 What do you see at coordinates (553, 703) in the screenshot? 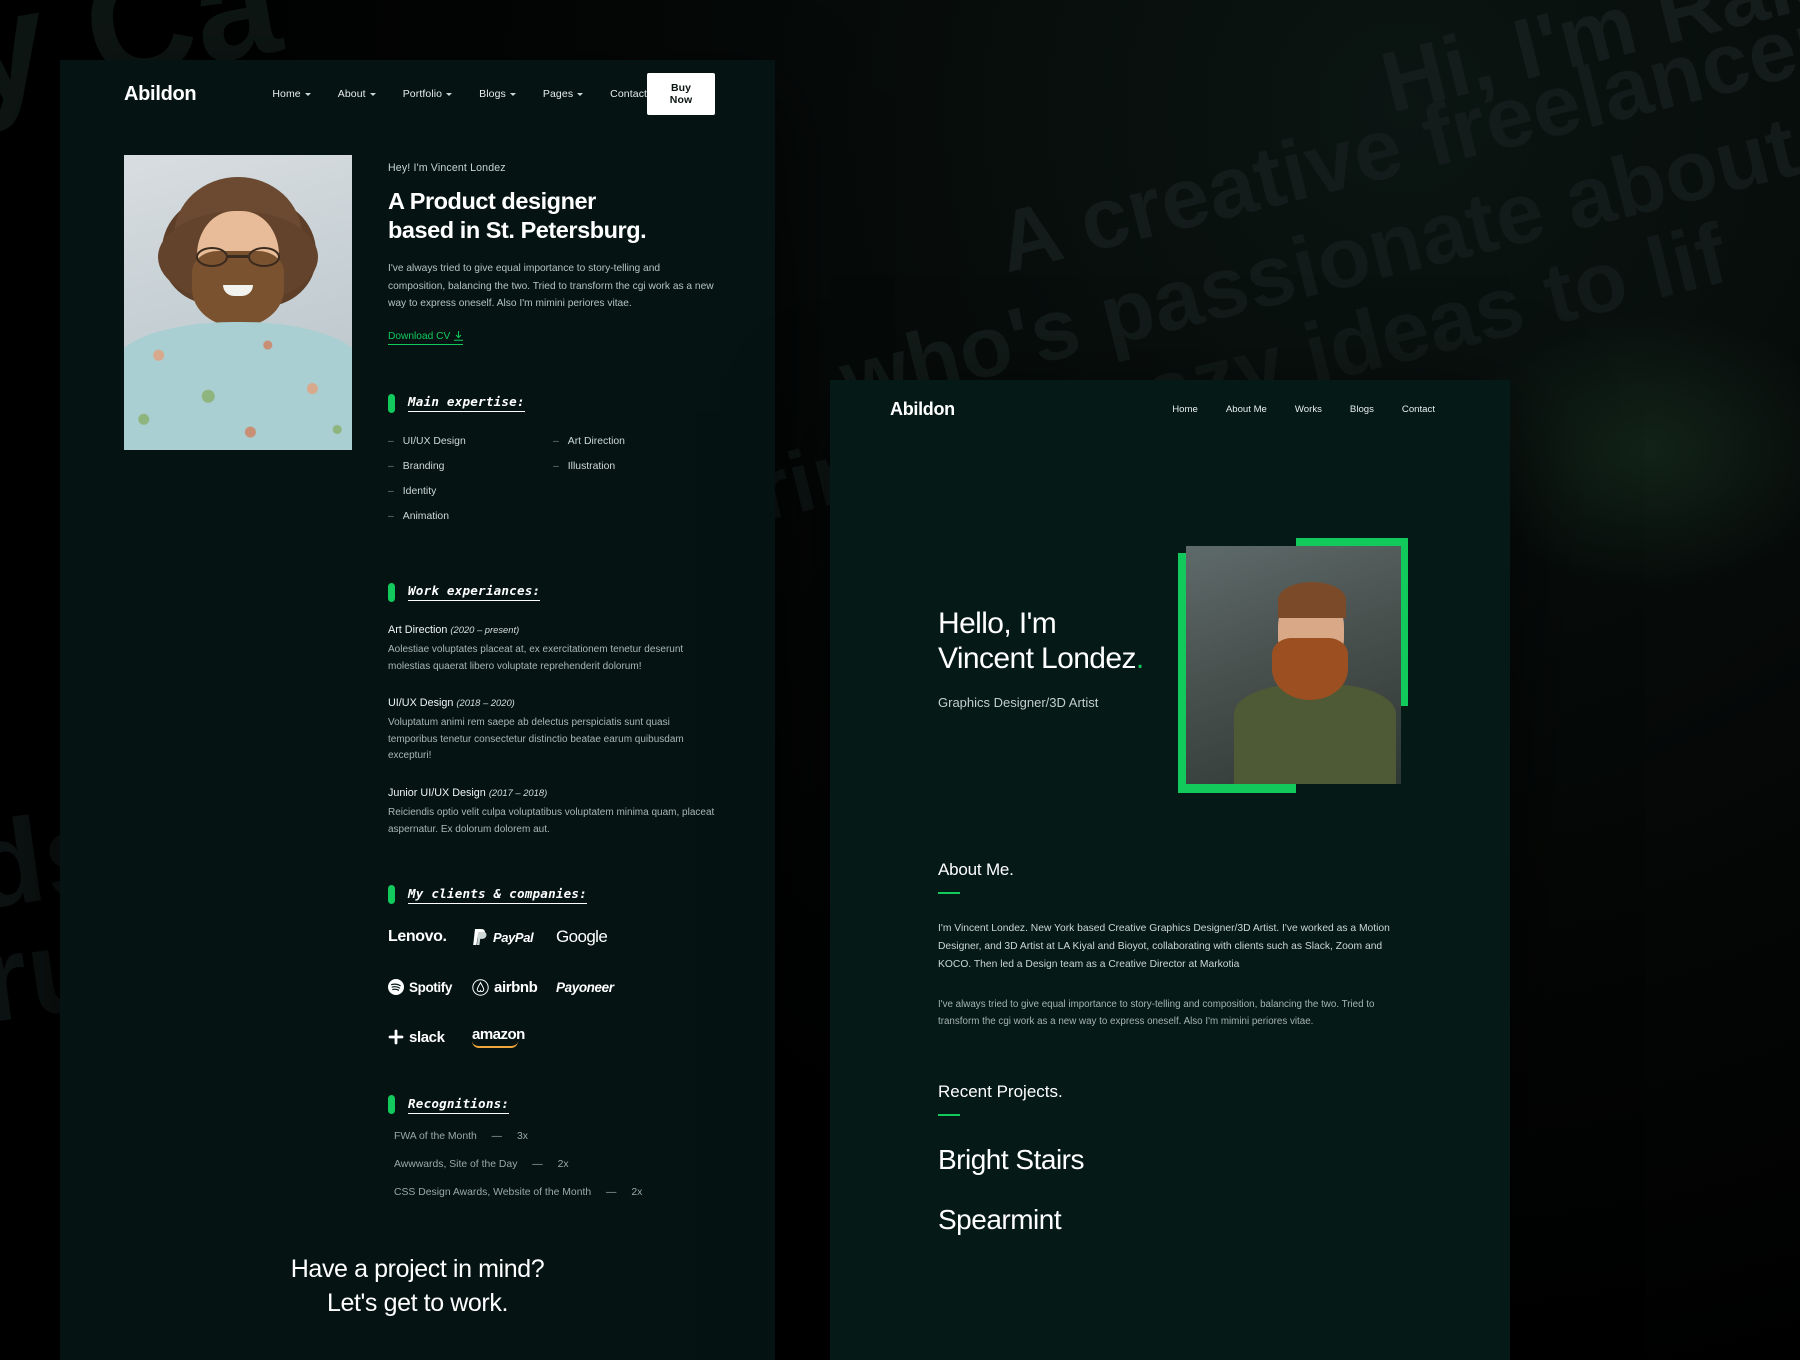
I see `work-role: UI/UX Design (2018 – 2020)` at bounding box center [553, 703].